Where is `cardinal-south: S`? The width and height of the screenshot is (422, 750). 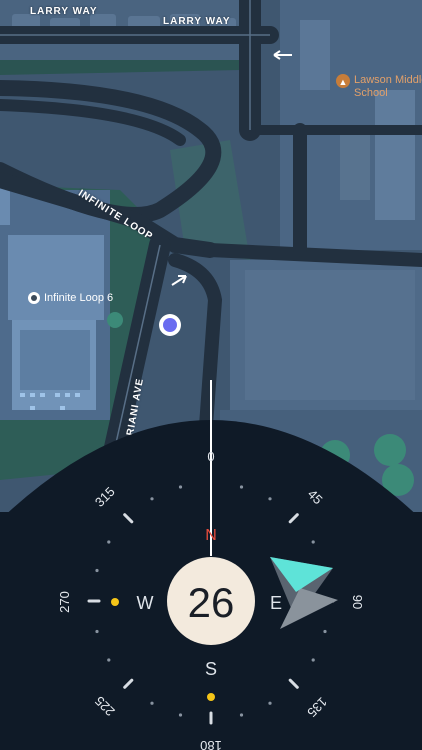 cardinal-south: S is located at coordinates (211, 669).